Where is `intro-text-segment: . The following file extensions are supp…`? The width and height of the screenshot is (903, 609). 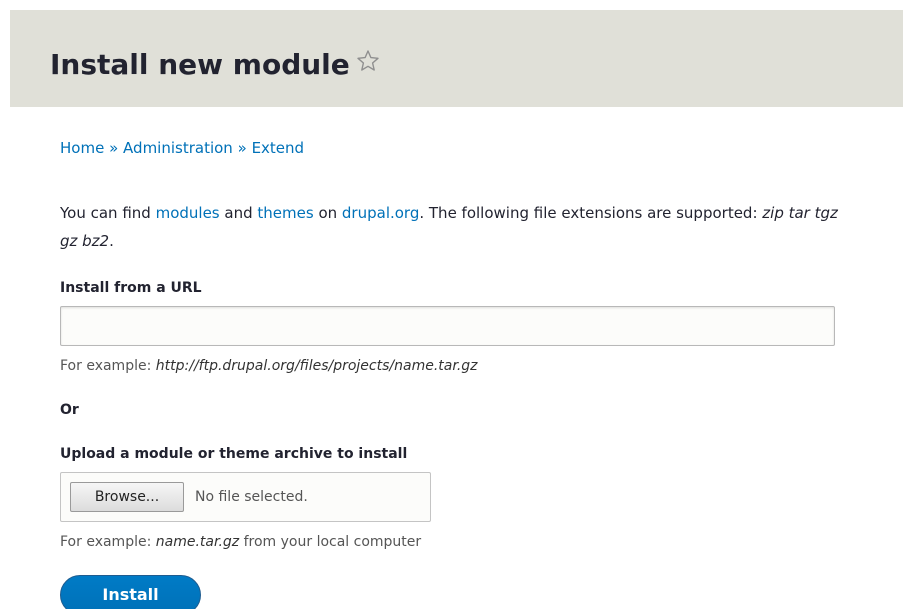 intro-text-segment: . The following file extensions are supp… is located at coordinates (591, 213).